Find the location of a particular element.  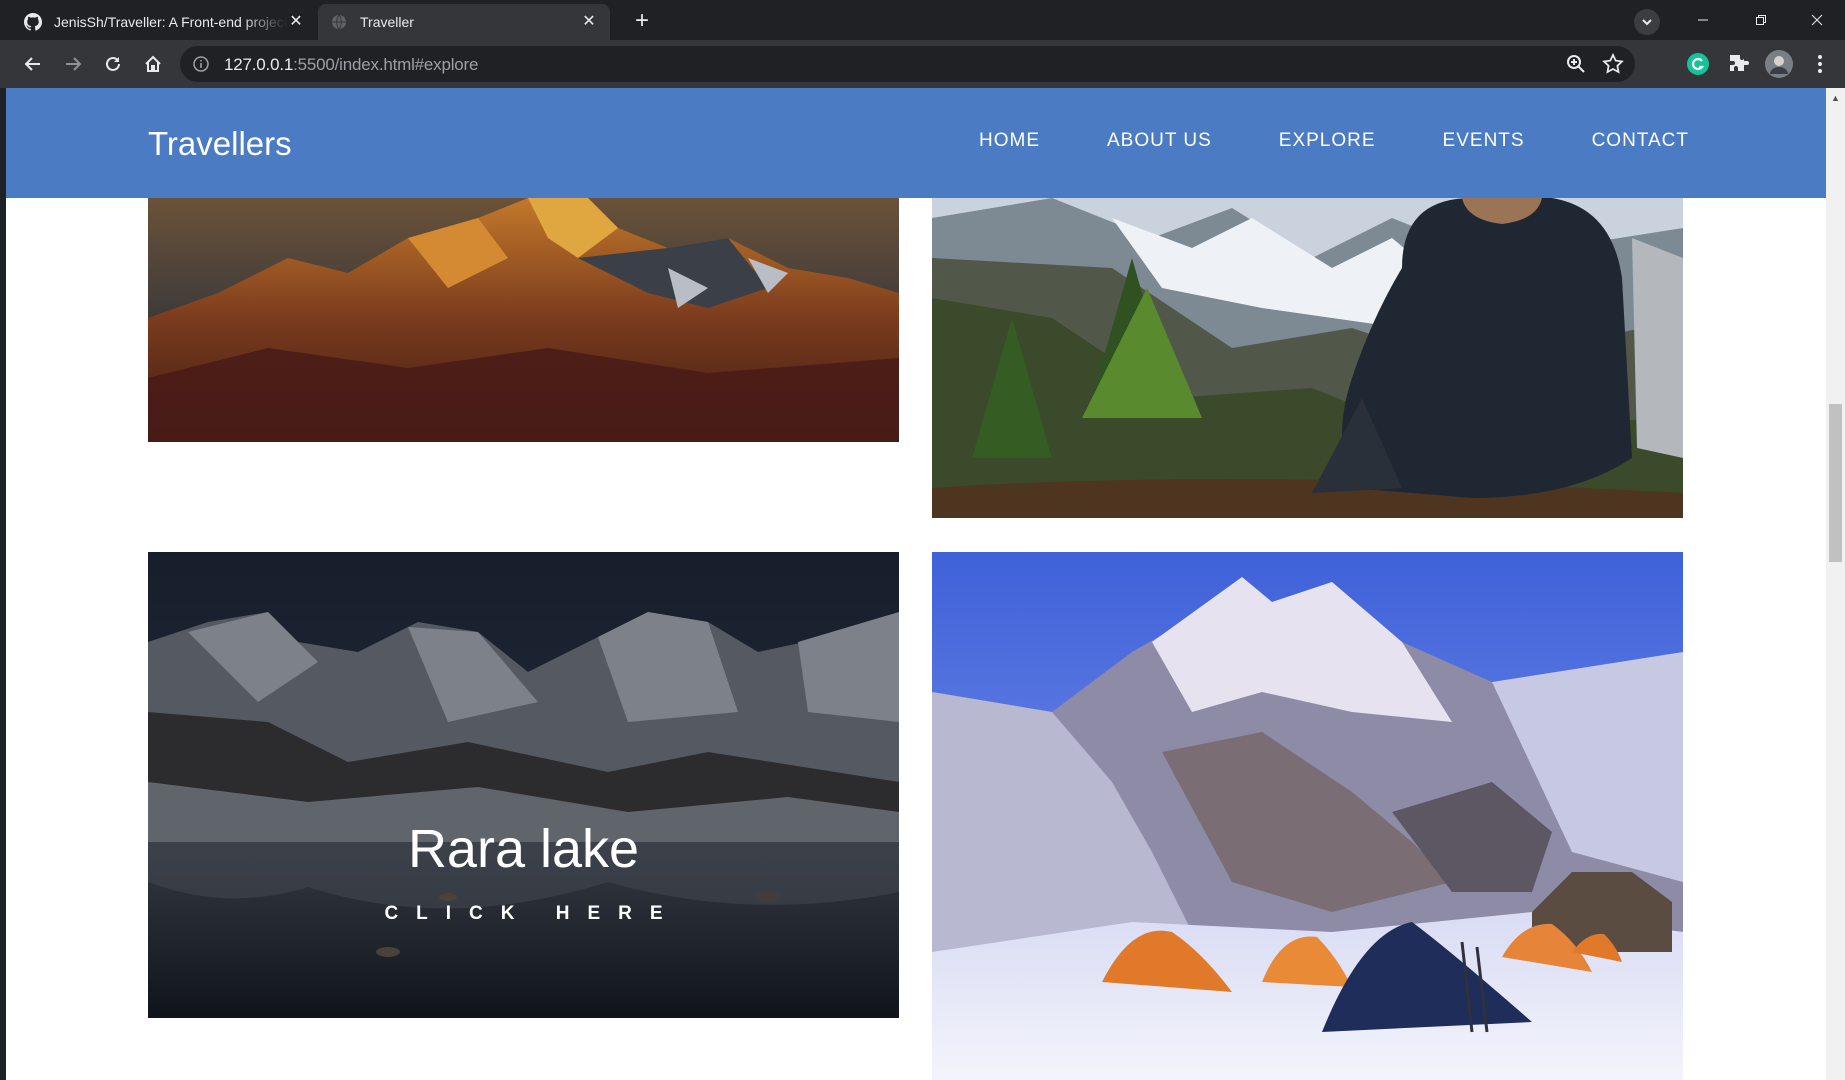

site-brand: Travellers is located at coordinates (220, 144).